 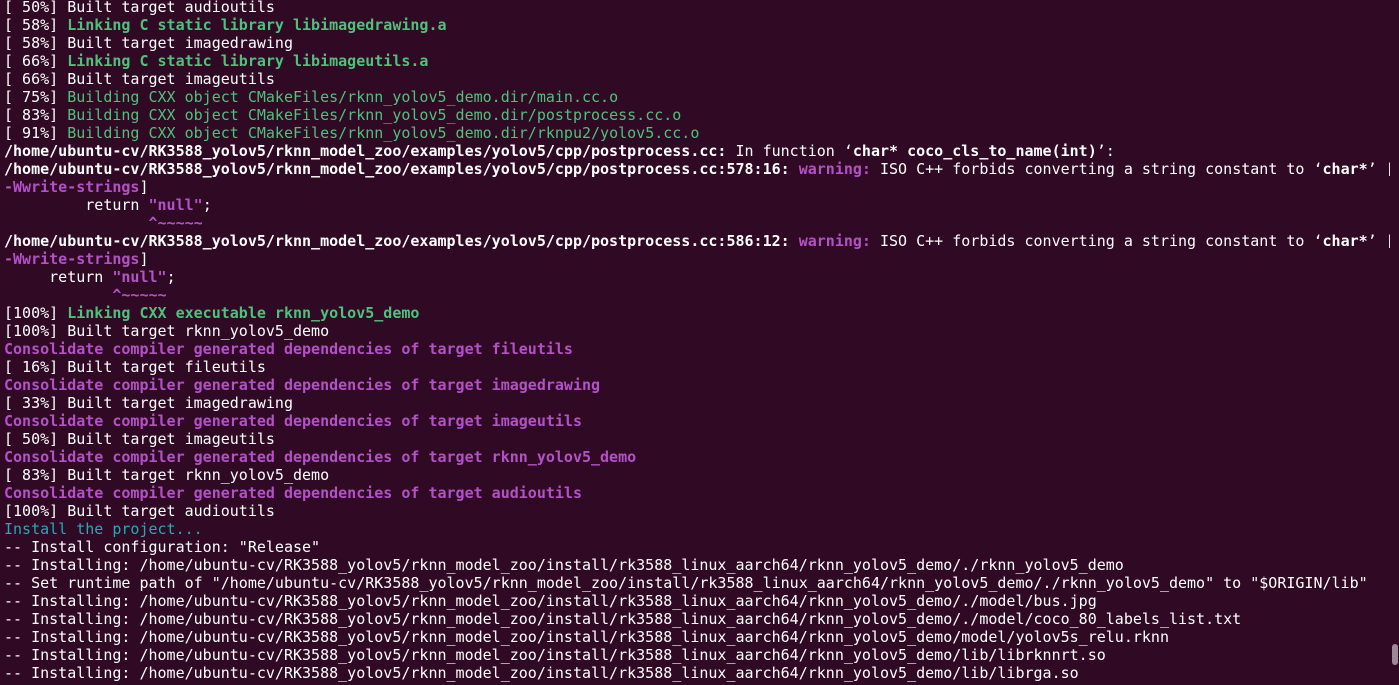 What do you see at coordinates (697, 367) in the screenshot?
I see `terminal-line: [ 16%] Built target fileutils` at bounding box center [697, 367].